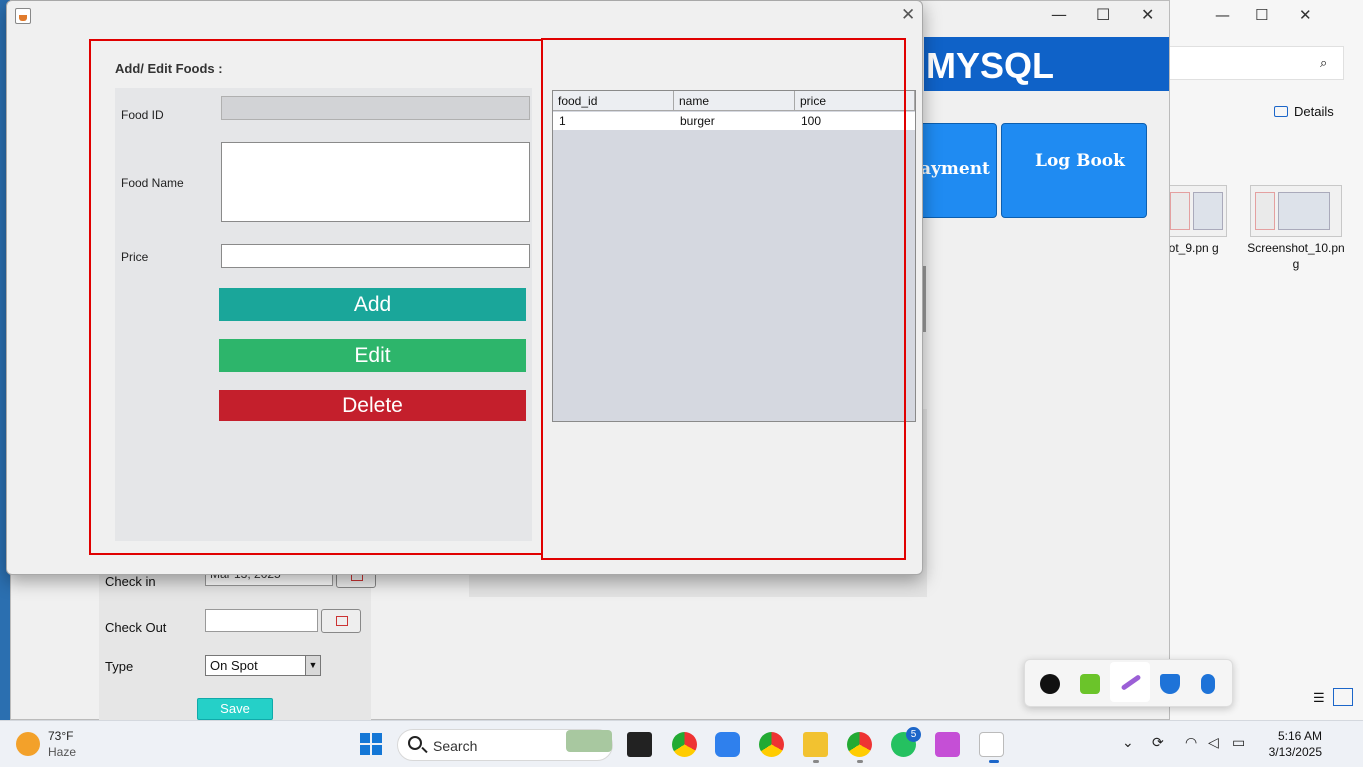  Describe the element at coordinates (341, 621) in the screenshot. I see `calendar-icon` at that location.